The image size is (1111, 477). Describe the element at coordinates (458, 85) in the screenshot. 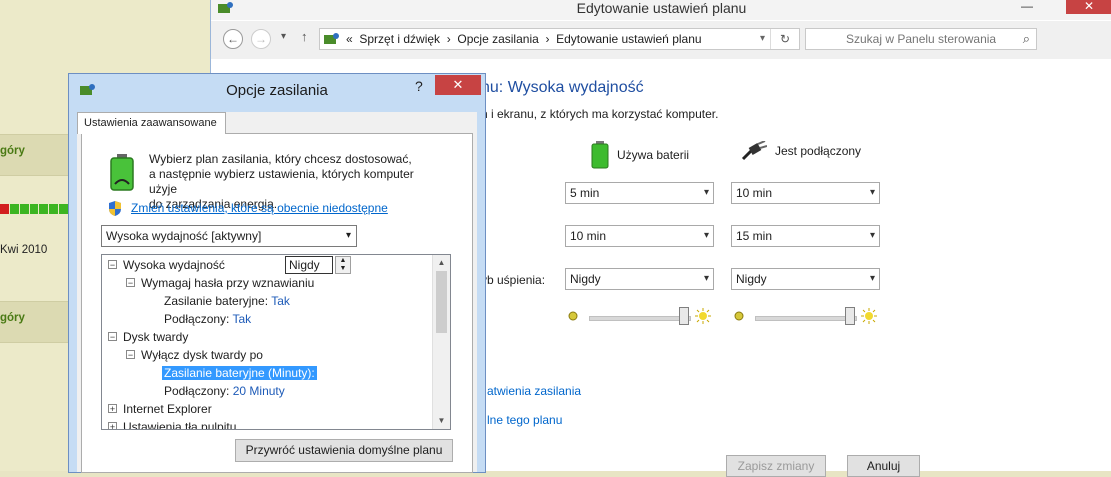

I see `dialog-close-button: ✕` at that location.